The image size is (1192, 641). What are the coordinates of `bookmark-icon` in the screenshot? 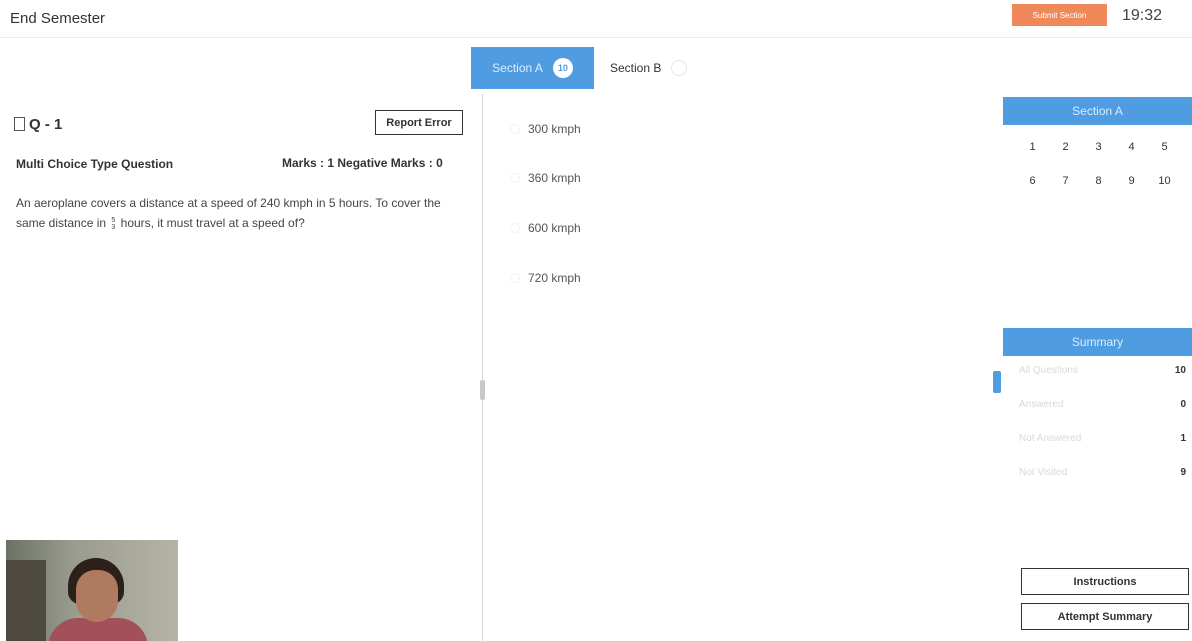 It's located at (19, 124).